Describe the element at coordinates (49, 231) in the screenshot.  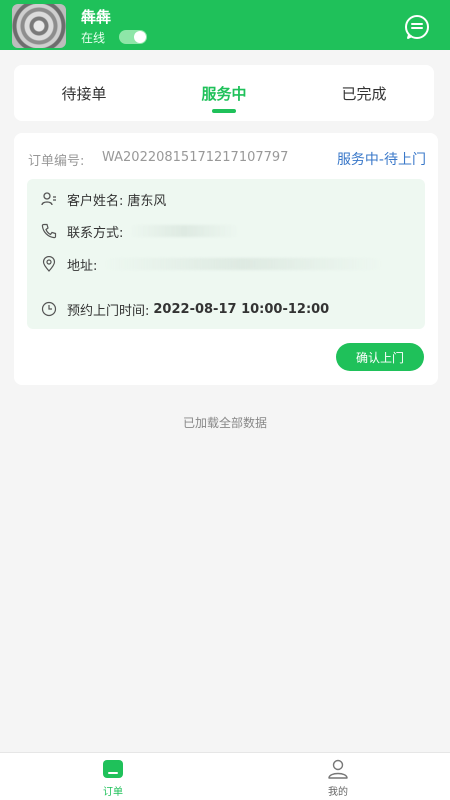
I see `phone-icon` at that location.